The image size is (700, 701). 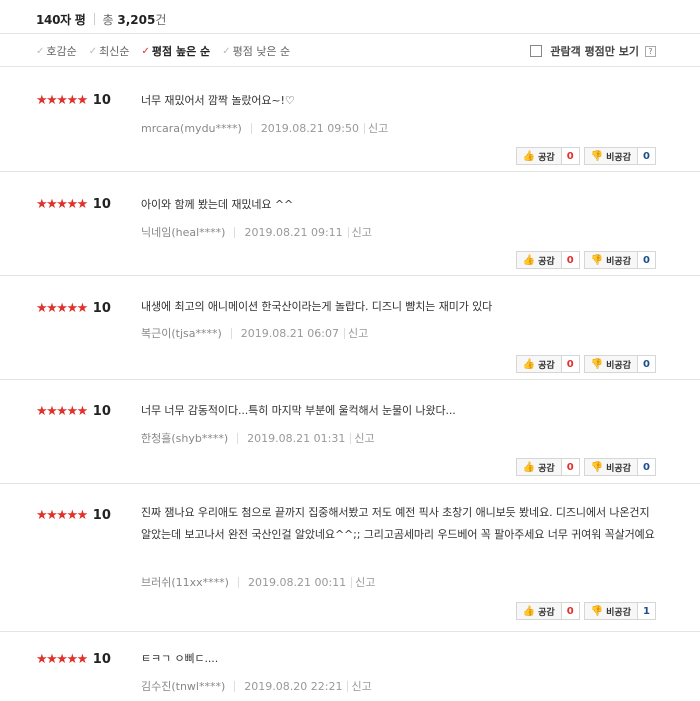 I want to click on user-id: 한청흘(shyb****), so click(x=184, y=438).